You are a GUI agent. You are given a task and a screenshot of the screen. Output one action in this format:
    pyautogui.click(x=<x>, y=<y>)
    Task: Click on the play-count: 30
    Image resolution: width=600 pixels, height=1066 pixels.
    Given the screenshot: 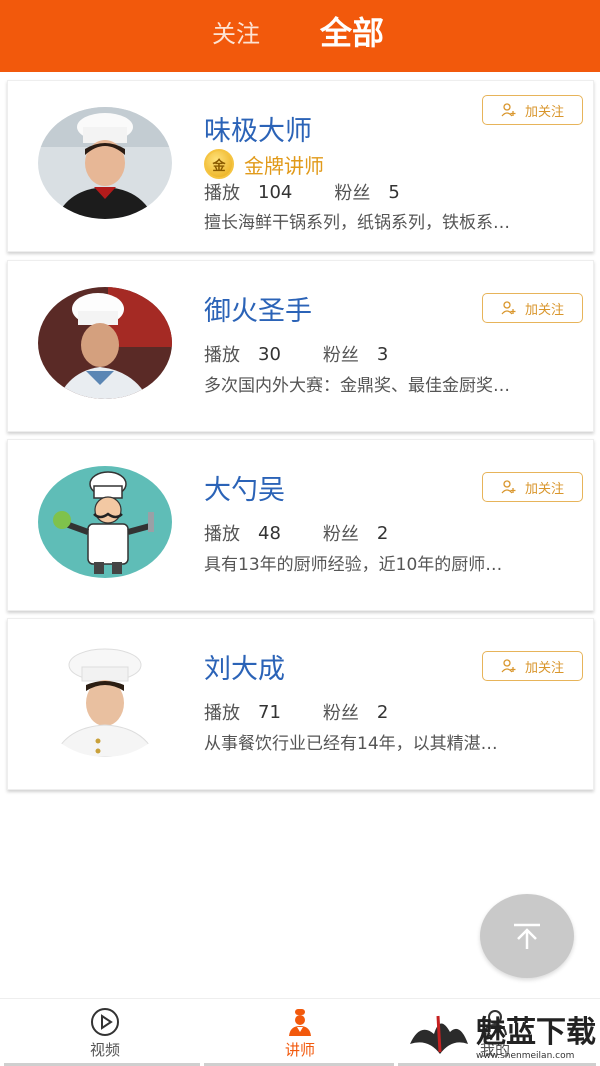 What is the action you would take?
    pyautogui.click(x=269, y=354)
    